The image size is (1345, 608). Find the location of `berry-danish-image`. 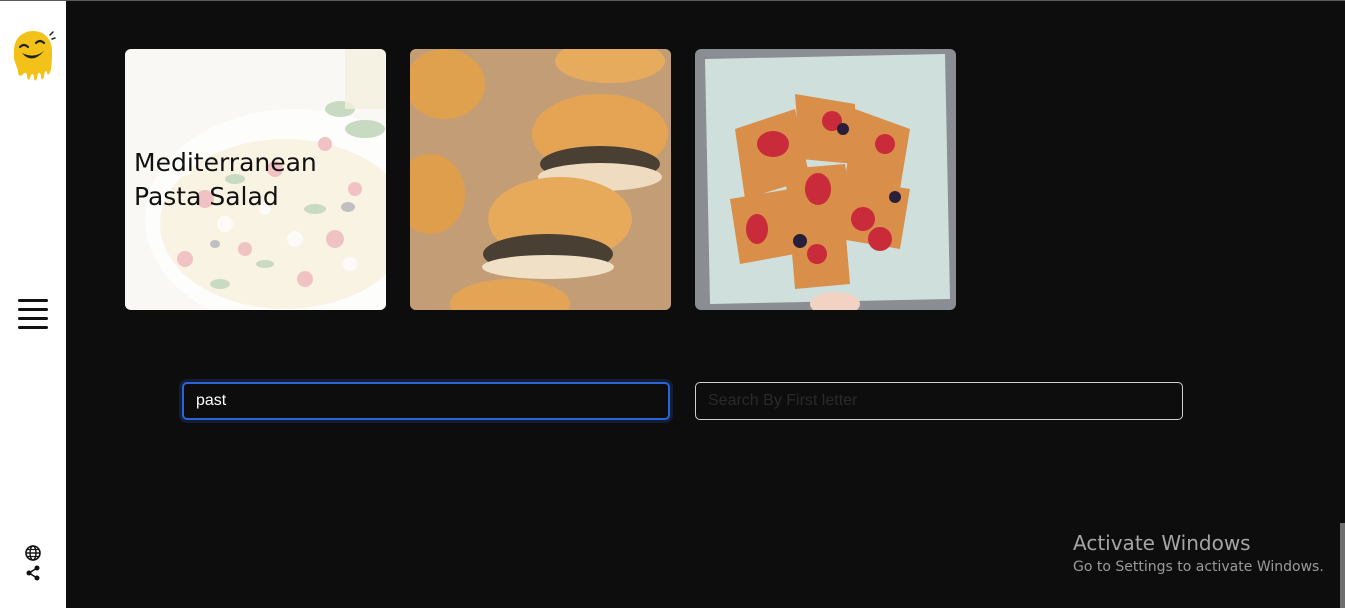

berry-danish-image is located at coordinates (825, 179).